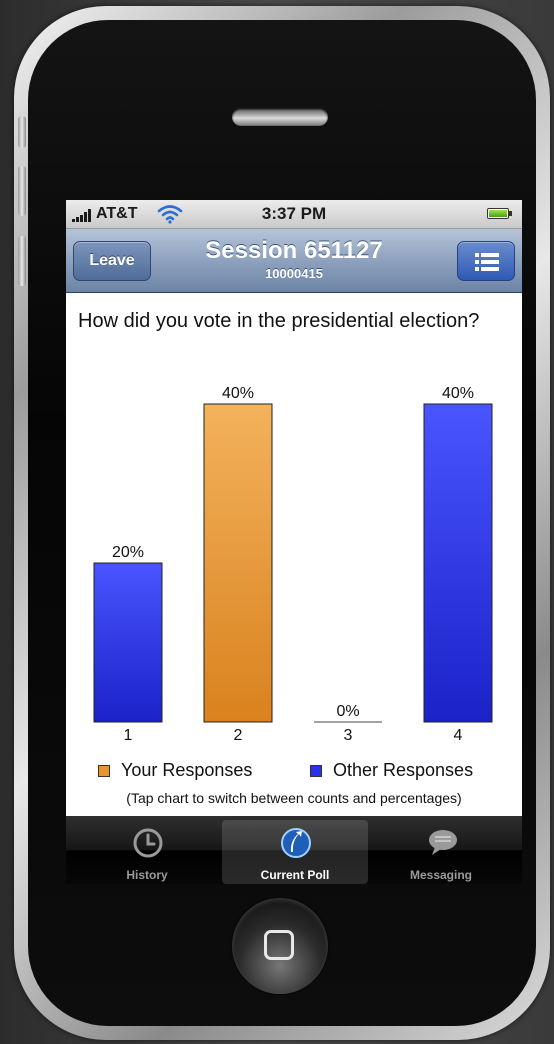 Image resolution: width=554 pixels, height=1044 pixels. What do you see at coordinates (294, 250) in the screenshot?
I see `session-title: Session 651127` at bounding box center [294, 250].